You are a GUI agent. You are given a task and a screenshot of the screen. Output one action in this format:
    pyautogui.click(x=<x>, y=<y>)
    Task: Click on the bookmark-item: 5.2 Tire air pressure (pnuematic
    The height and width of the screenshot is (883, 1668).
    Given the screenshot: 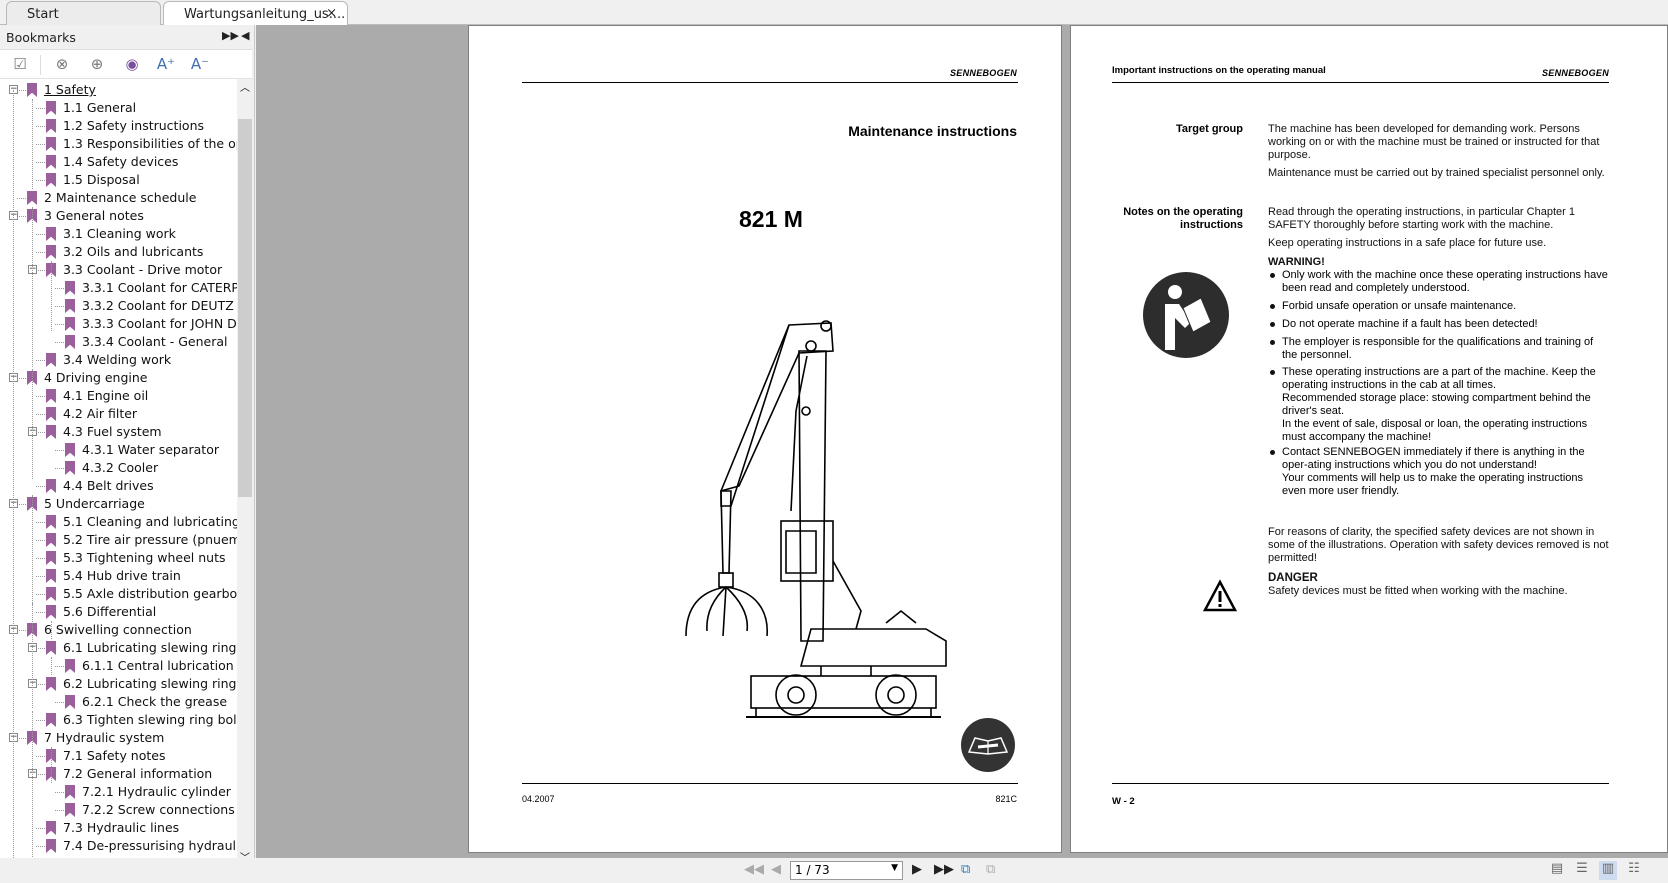 What is the action you would take?
    pyautogui.click(x=118, y=540)
    